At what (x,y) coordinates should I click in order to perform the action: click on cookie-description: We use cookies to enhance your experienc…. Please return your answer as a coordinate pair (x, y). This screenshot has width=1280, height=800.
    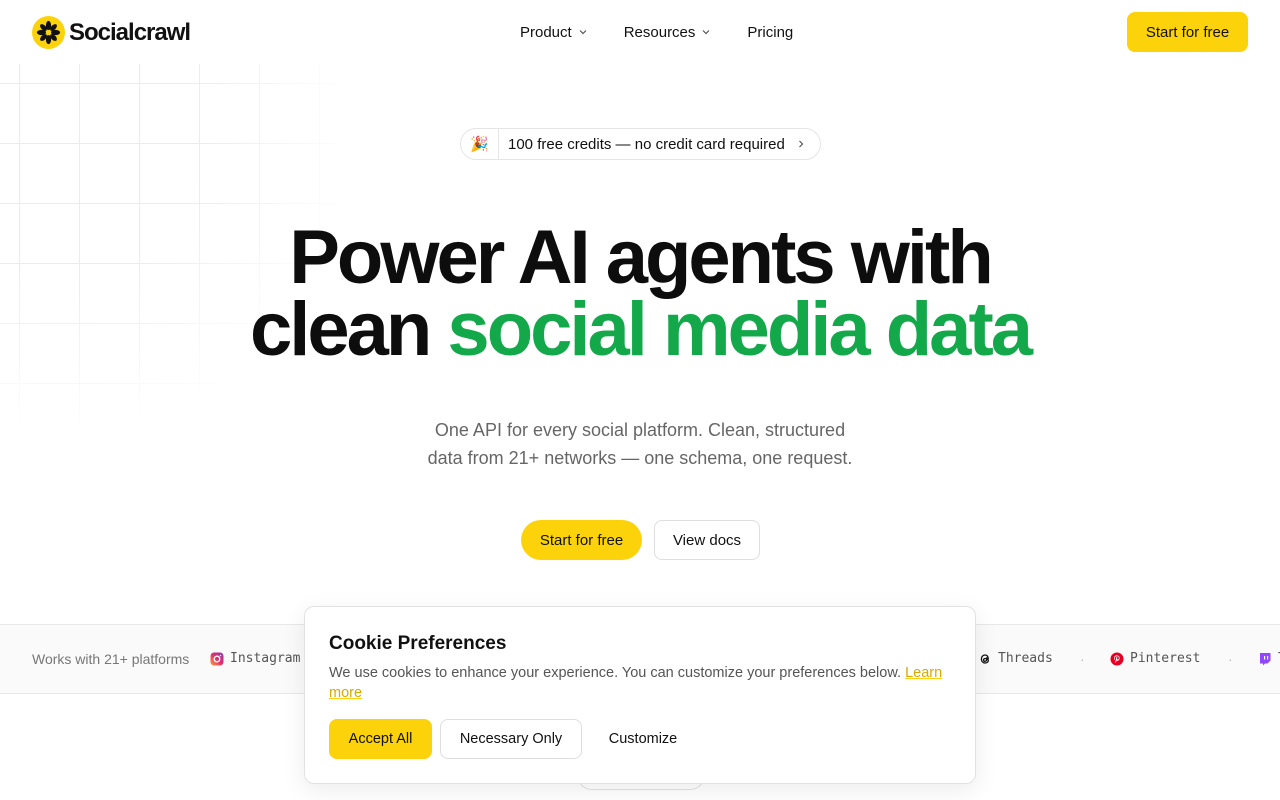
    Looking at the image, I should click on (644, 683).